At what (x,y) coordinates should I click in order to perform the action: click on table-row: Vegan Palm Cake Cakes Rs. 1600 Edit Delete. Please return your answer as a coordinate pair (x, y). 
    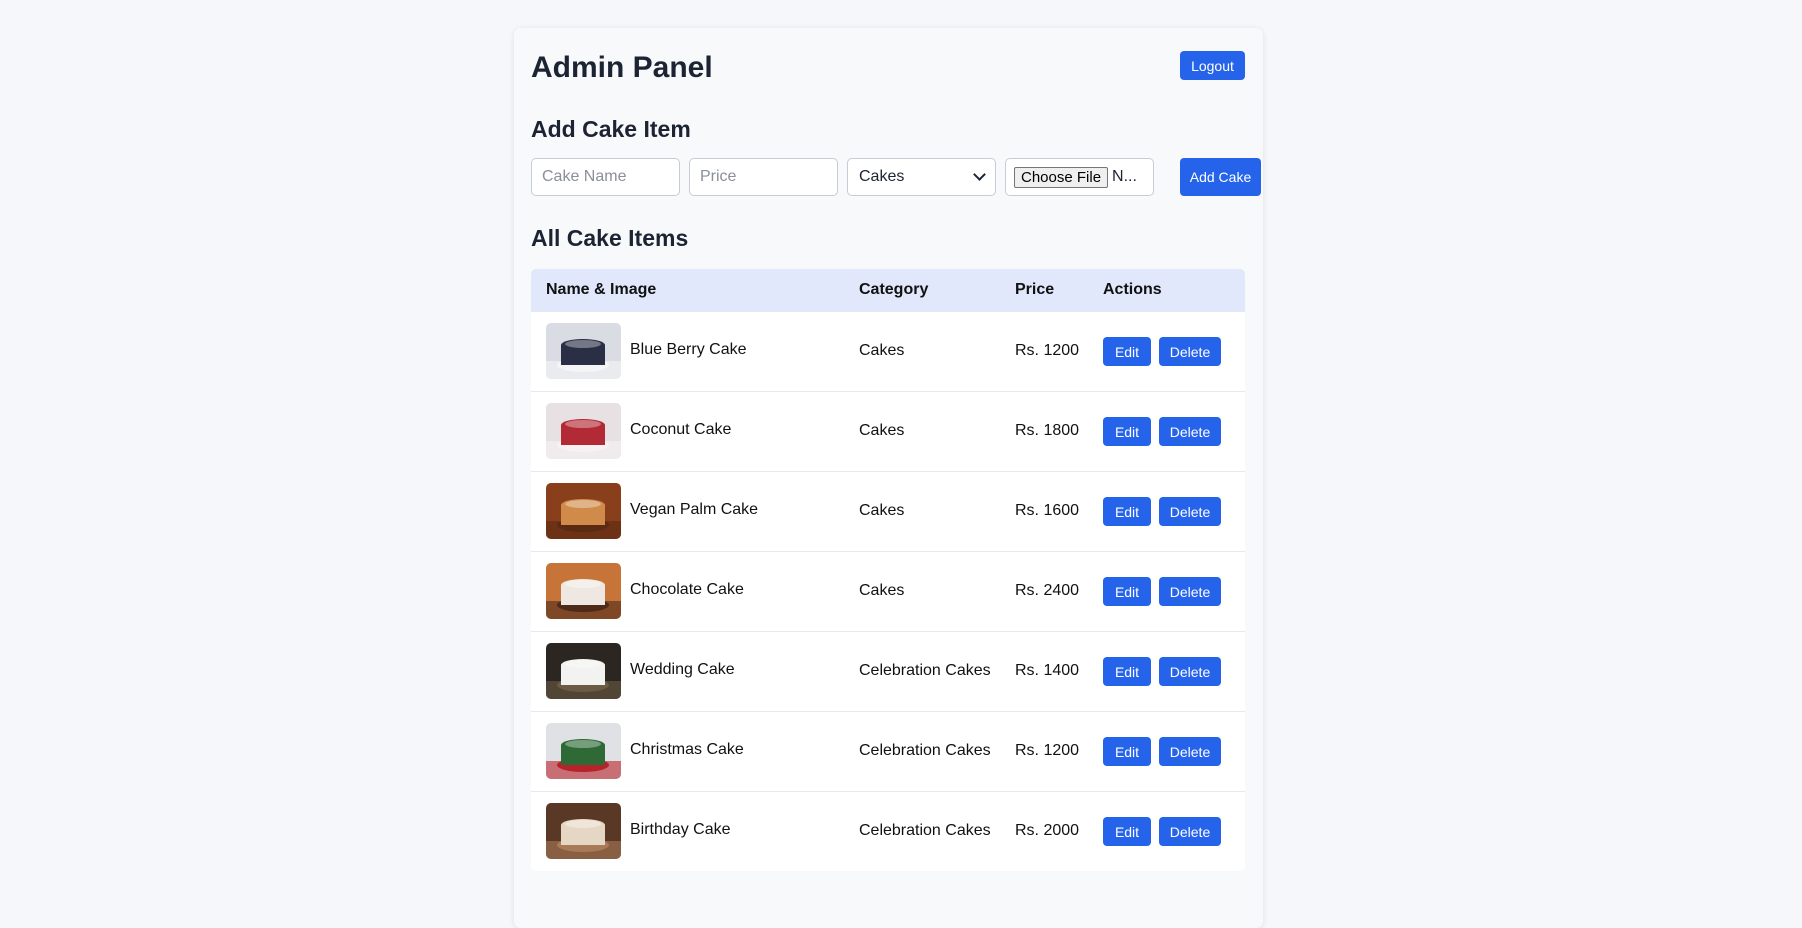
    Looking at the image, I should click on (888, 511).